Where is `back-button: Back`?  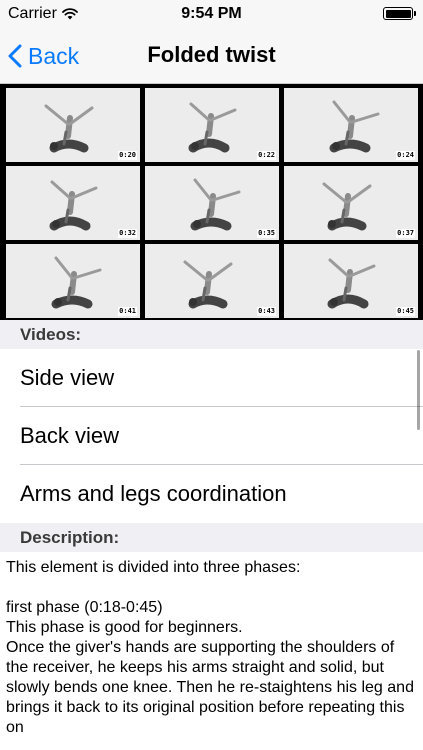 back-button: Back is located at coordinates (43, 56).